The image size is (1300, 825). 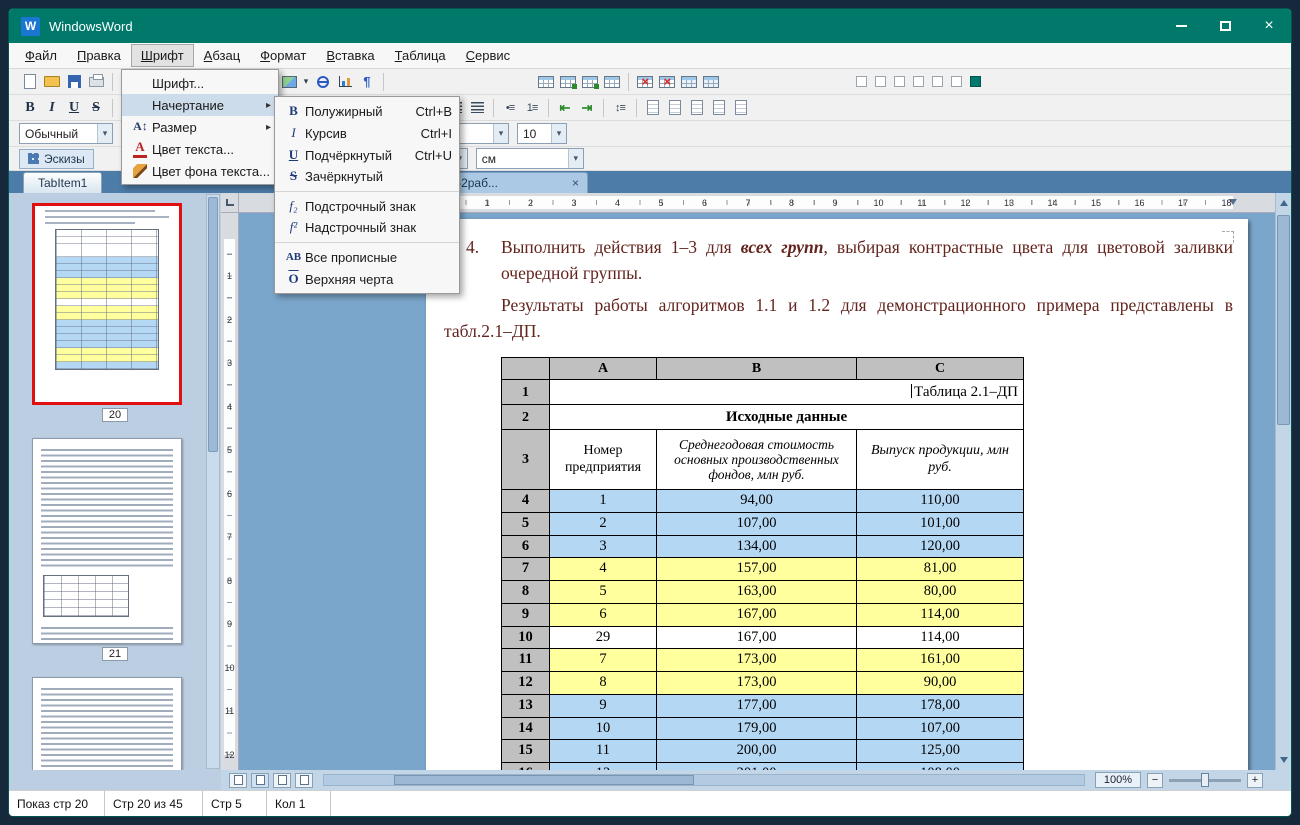 What do you see at coordinates (230, 203) in the screenshot?
I see `tab-selector` at bounding box center [230, 203].